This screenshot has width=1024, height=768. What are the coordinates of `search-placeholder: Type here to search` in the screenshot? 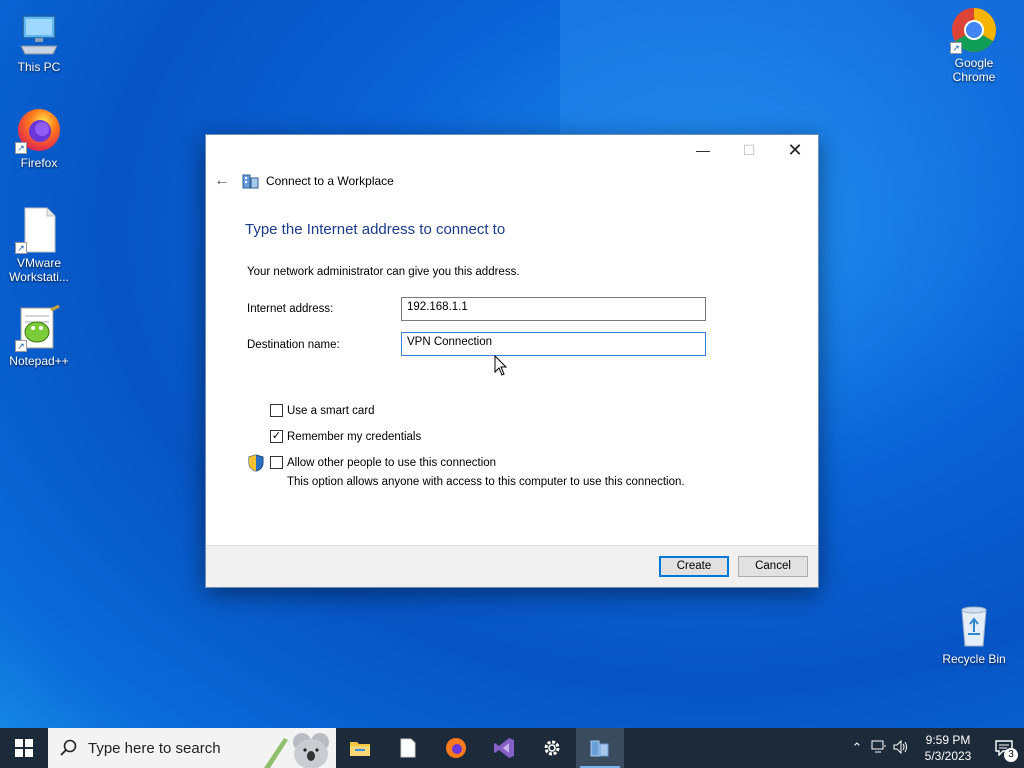 It's located at (154, 748).